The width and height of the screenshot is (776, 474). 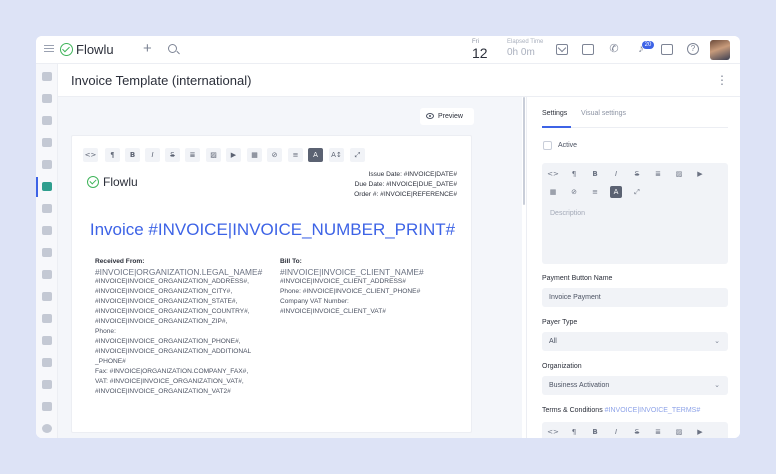 What do you see at coordinates (47, 406) in the screenshot?
I see `sidebar-item-users-icon` at bounding box center [47, 406].